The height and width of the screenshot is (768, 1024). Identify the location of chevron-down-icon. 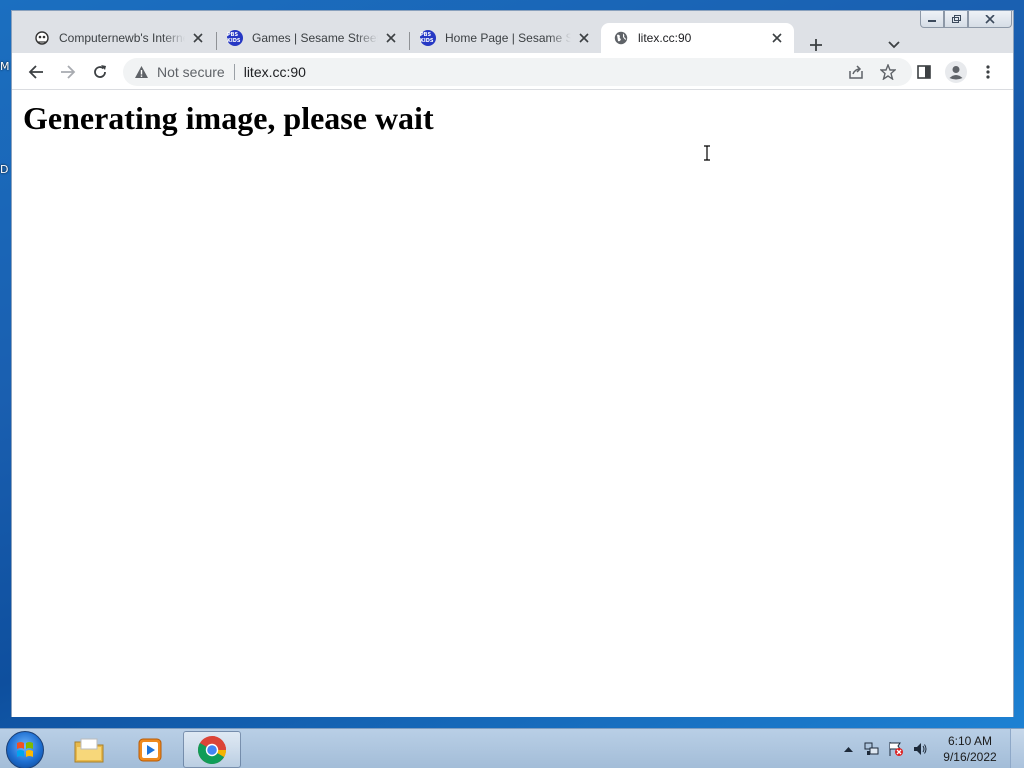
(894, 45).